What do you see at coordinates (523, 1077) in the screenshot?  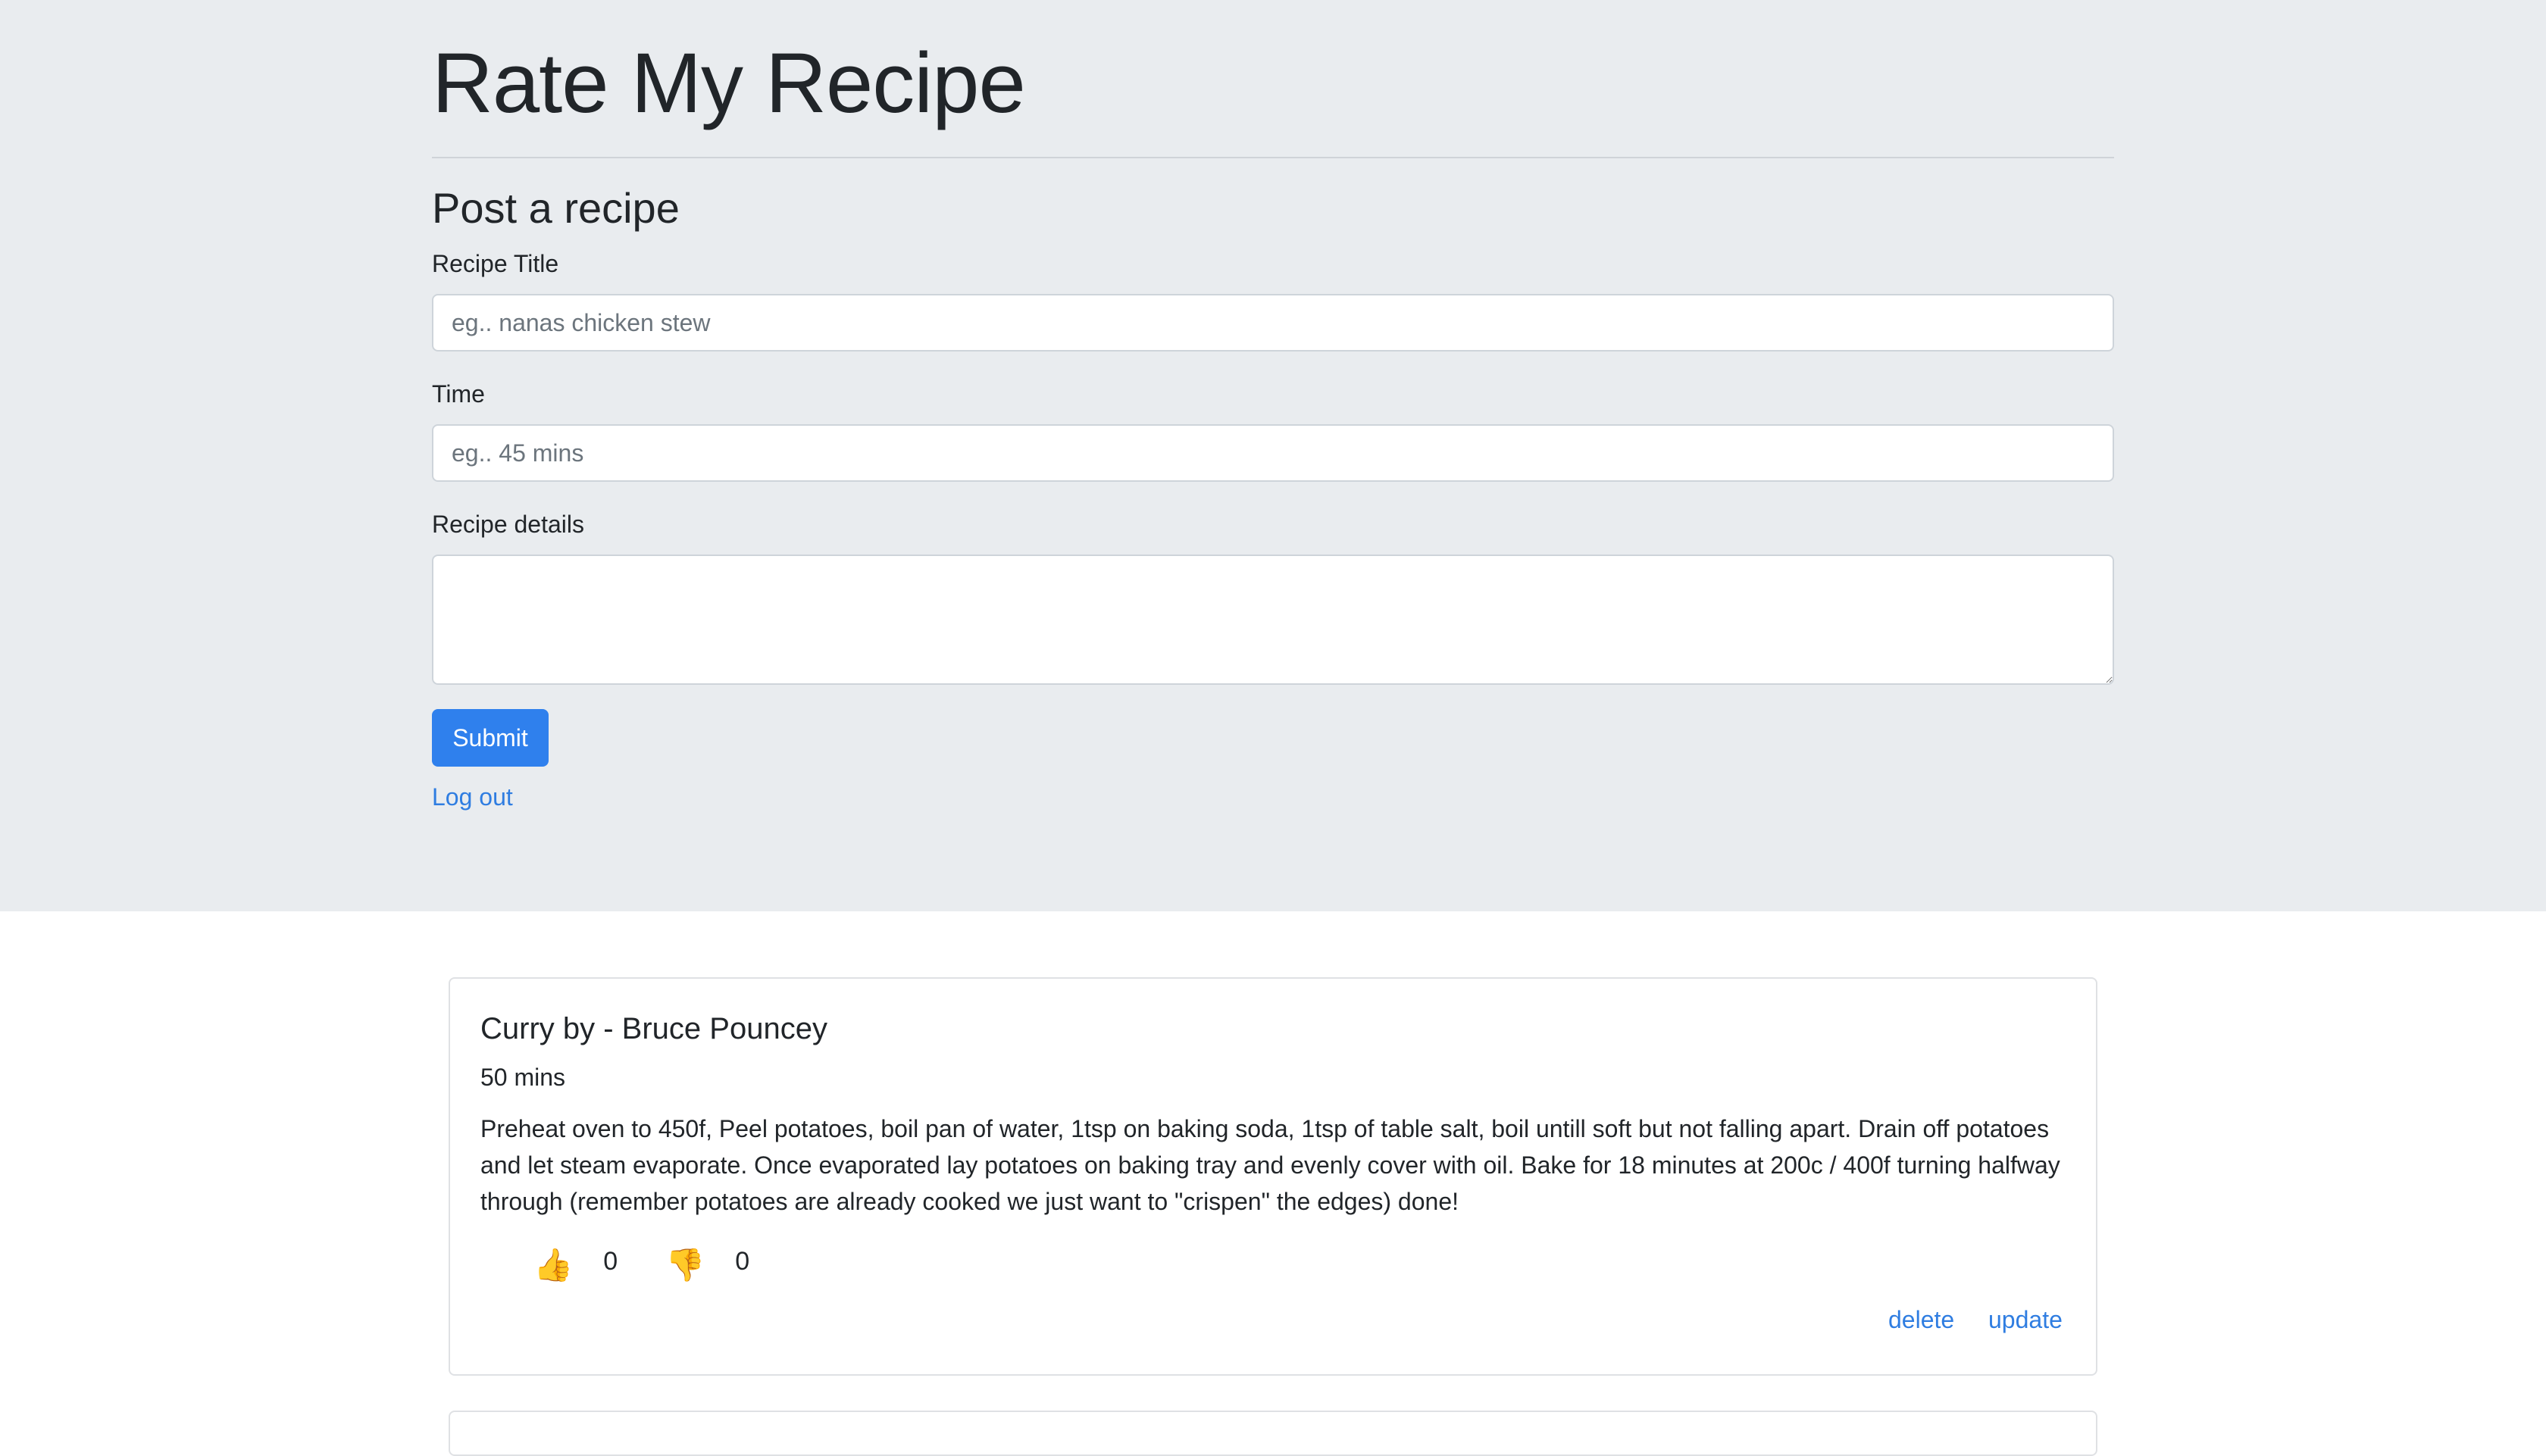 I see `recipe-card-time: 50 mins` at bounding box center [523, 1077].